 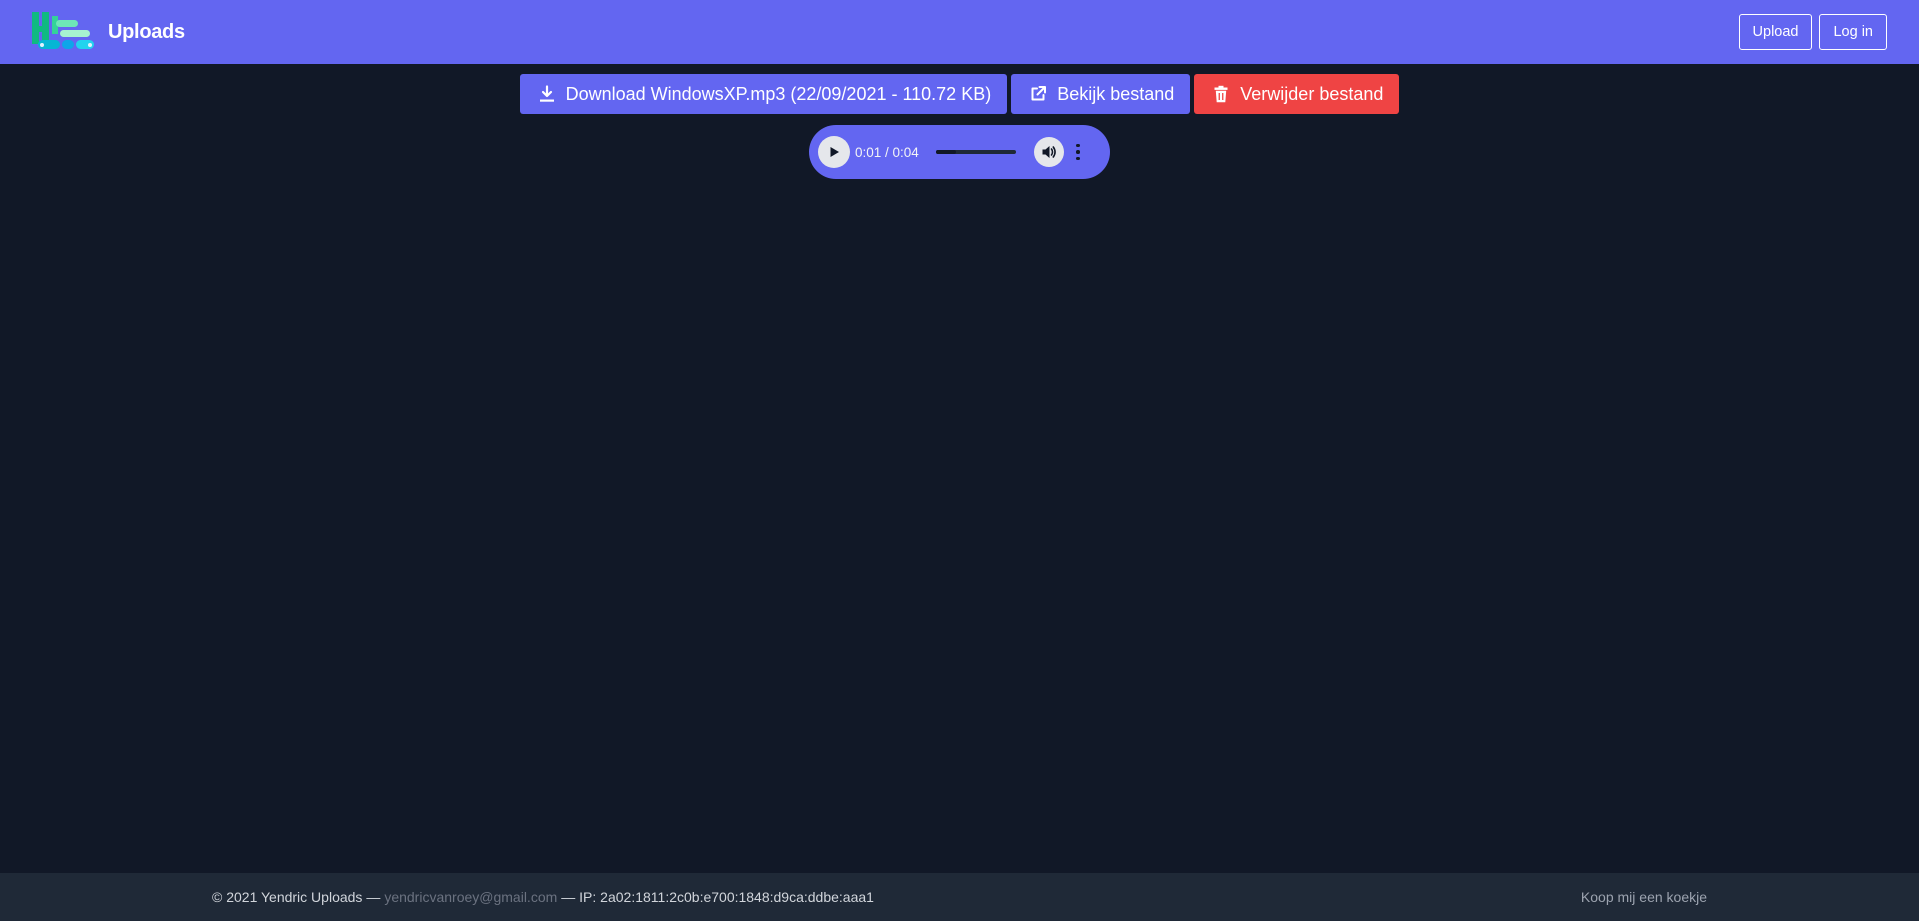 What do you see at coordinates (1775, 32) in the screenshot?
I see `upload-button: Upload` at bounding box center [1775, 32].